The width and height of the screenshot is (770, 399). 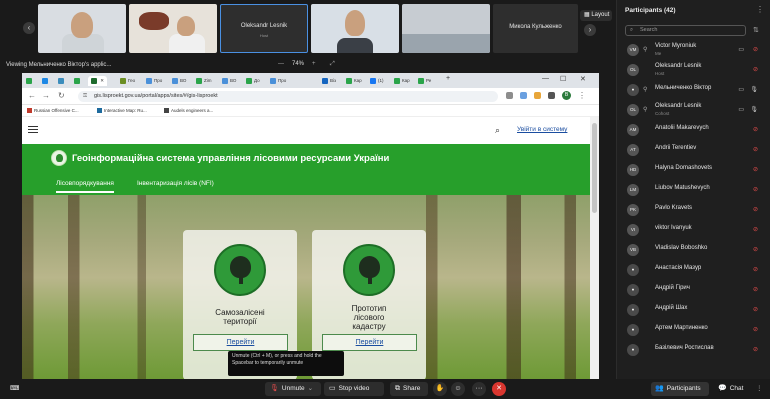 What do you see at coordinates (685, 30) in the screenshot?
I see `participant-search-input: ⌕ Search` at bounding box center [685, 30].